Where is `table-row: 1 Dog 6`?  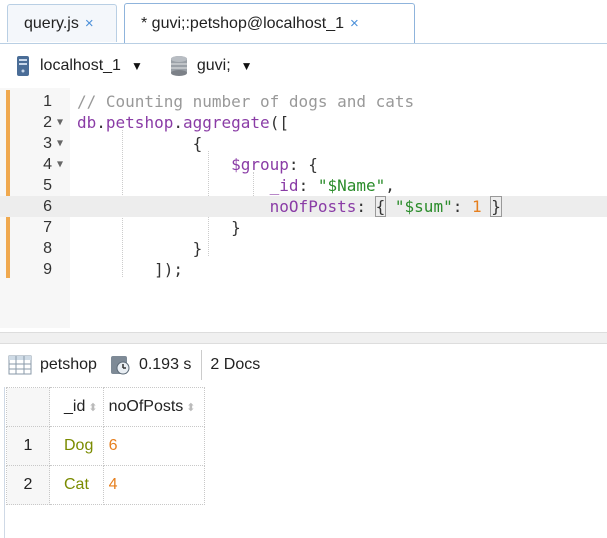 table-row: 1 Dog 6 is located at coordinates (105, 446).